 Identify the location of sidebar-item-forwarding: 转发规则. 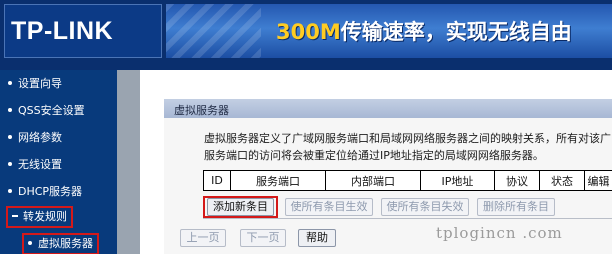
(39, 217).